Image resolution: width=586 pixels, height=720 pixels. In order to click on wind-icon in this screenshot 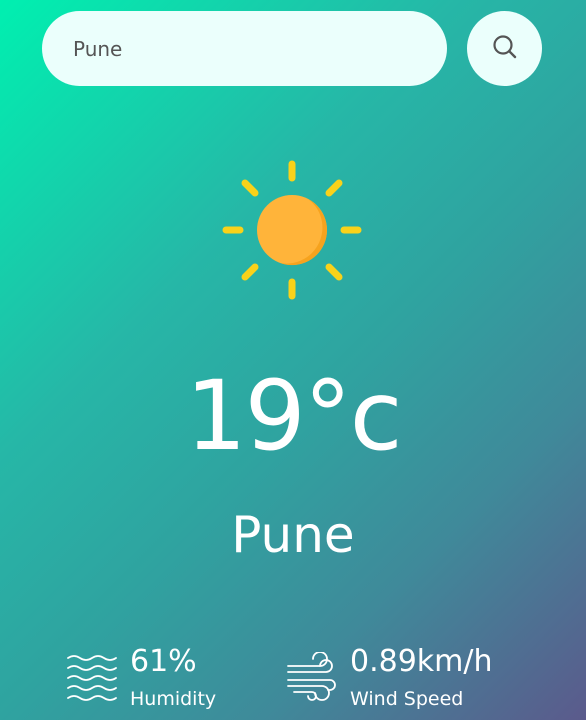, I will do `click(312, 677)`.